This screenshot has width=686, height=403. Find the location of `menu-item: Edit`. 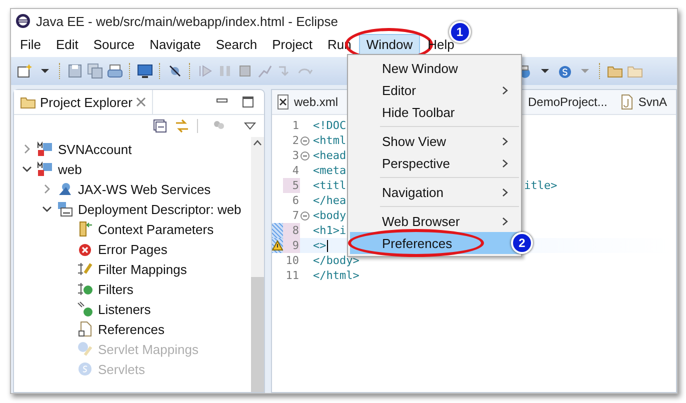

menu-item: Edit is located at coordinates (67, 44).